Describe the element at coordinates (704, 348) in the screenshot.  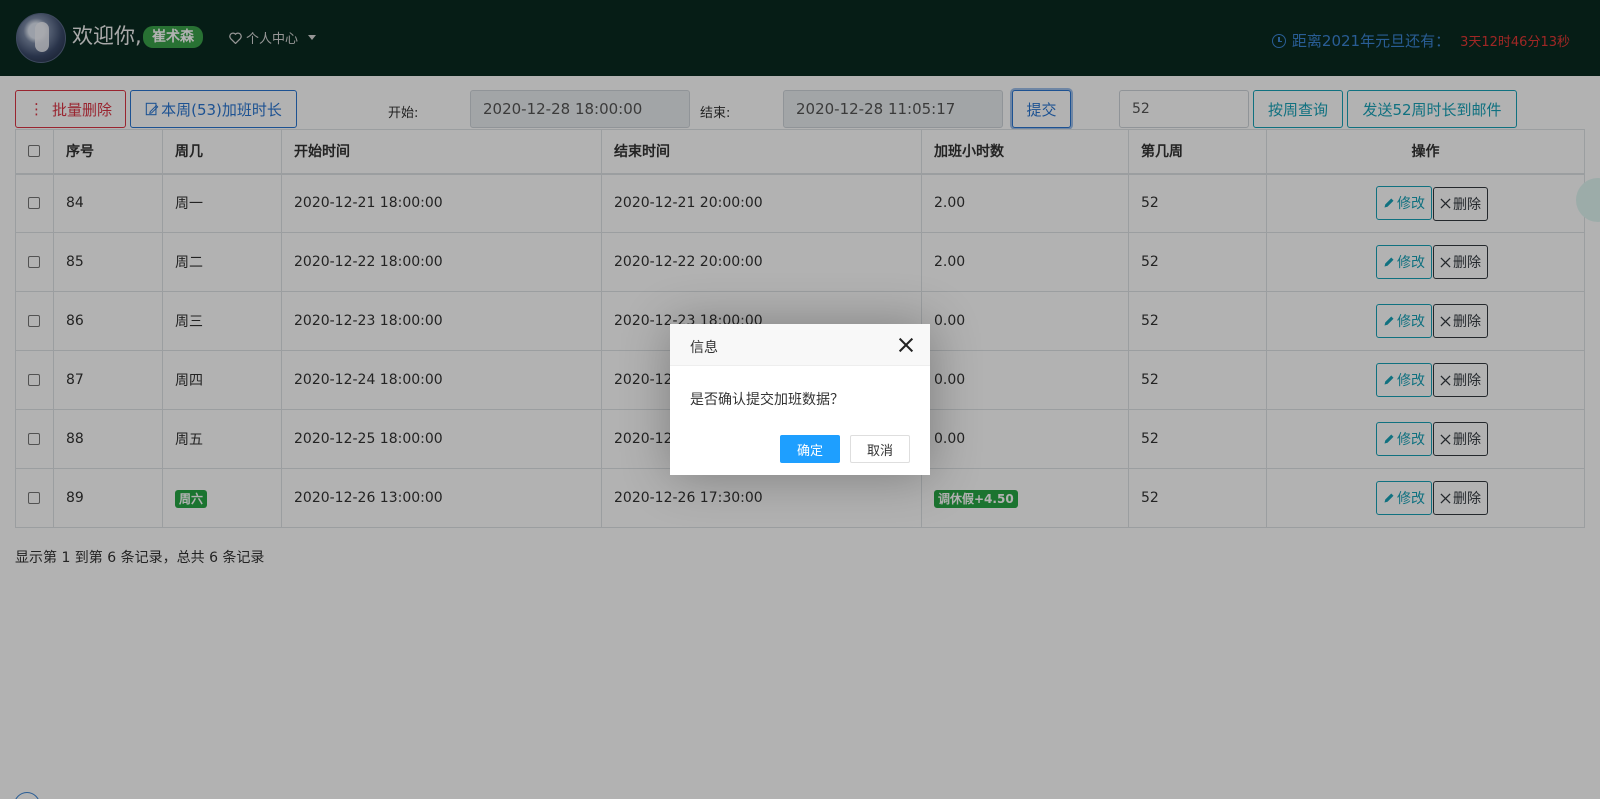
I see `dialog-title: 信息` at that location.